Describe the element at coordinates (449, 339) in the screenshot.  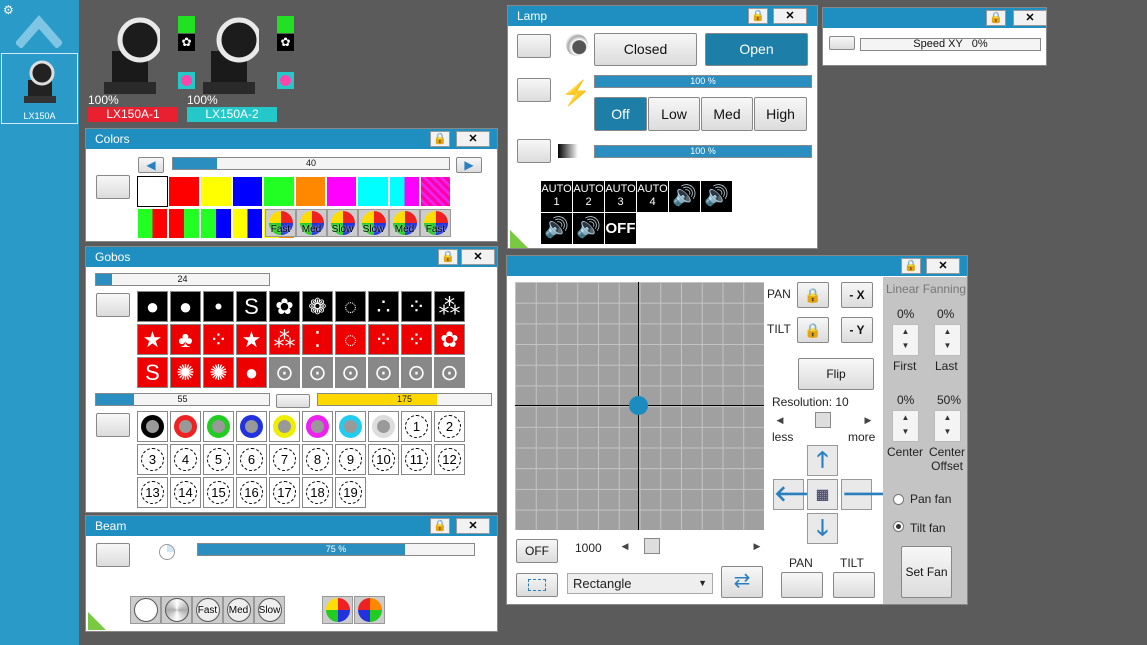
I see `gobo-pattern-20: ✿` at that location.